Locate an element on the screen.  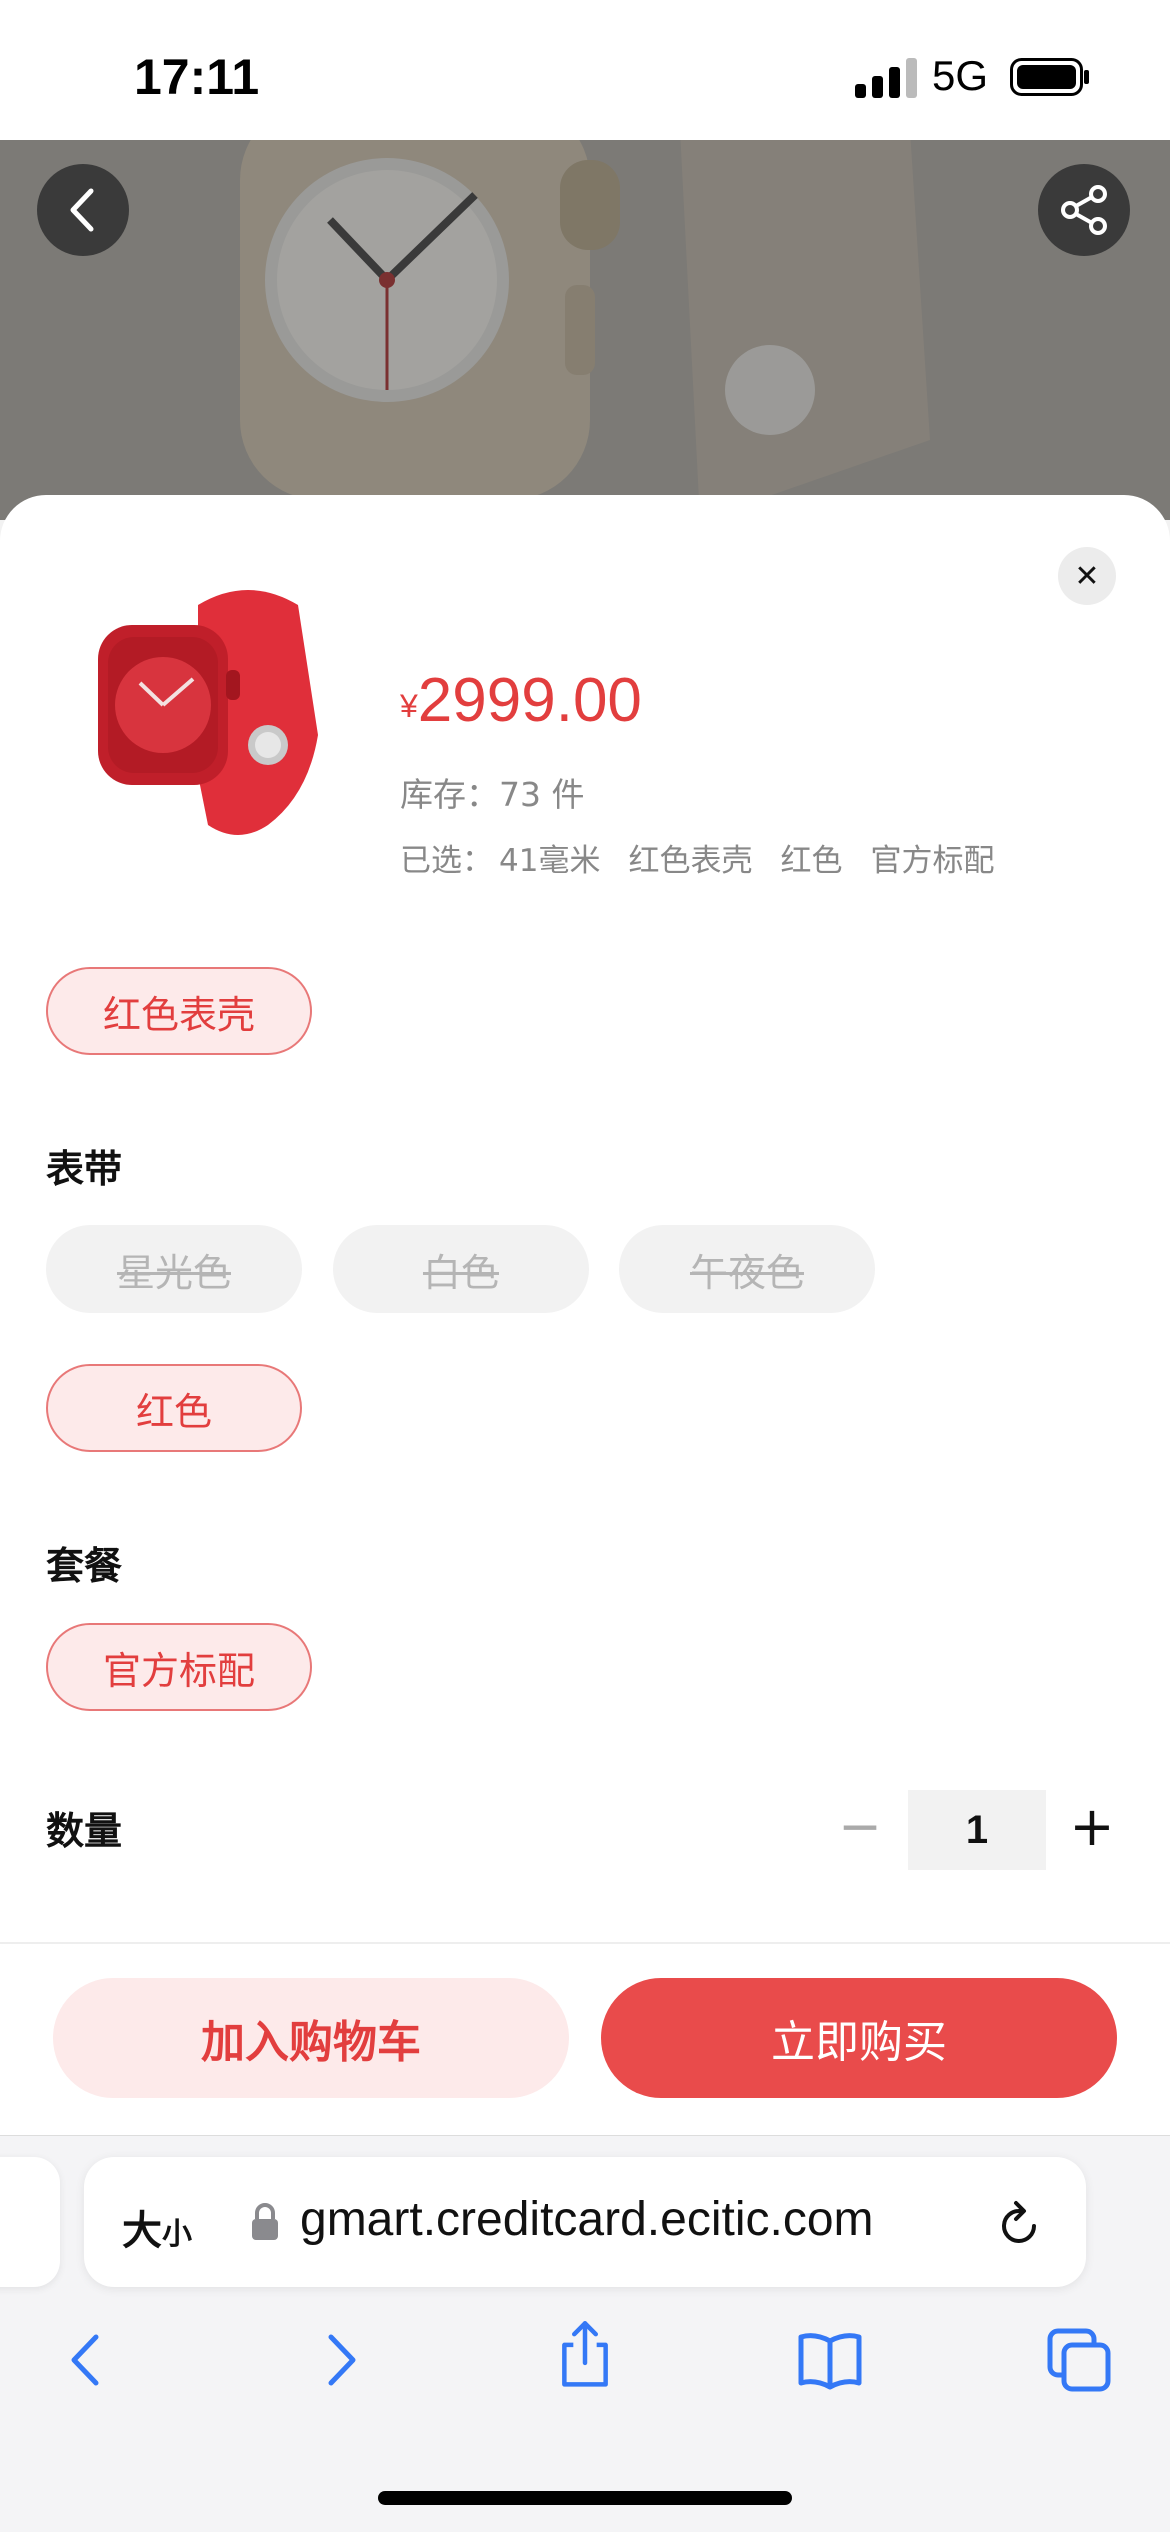
selected-option: 官方标配 is located at coordinates (932, 861).